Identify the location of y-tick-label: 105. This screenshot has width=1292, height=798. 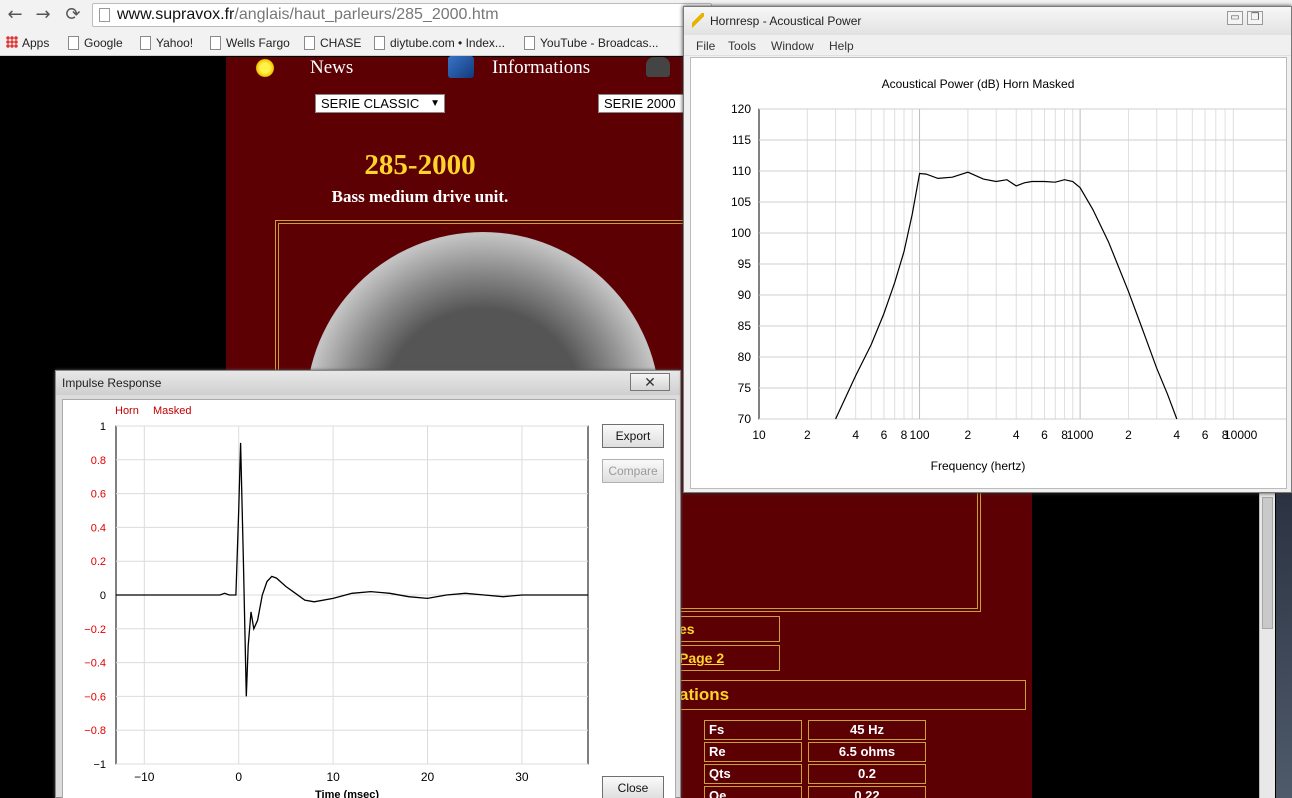
(741, 202).